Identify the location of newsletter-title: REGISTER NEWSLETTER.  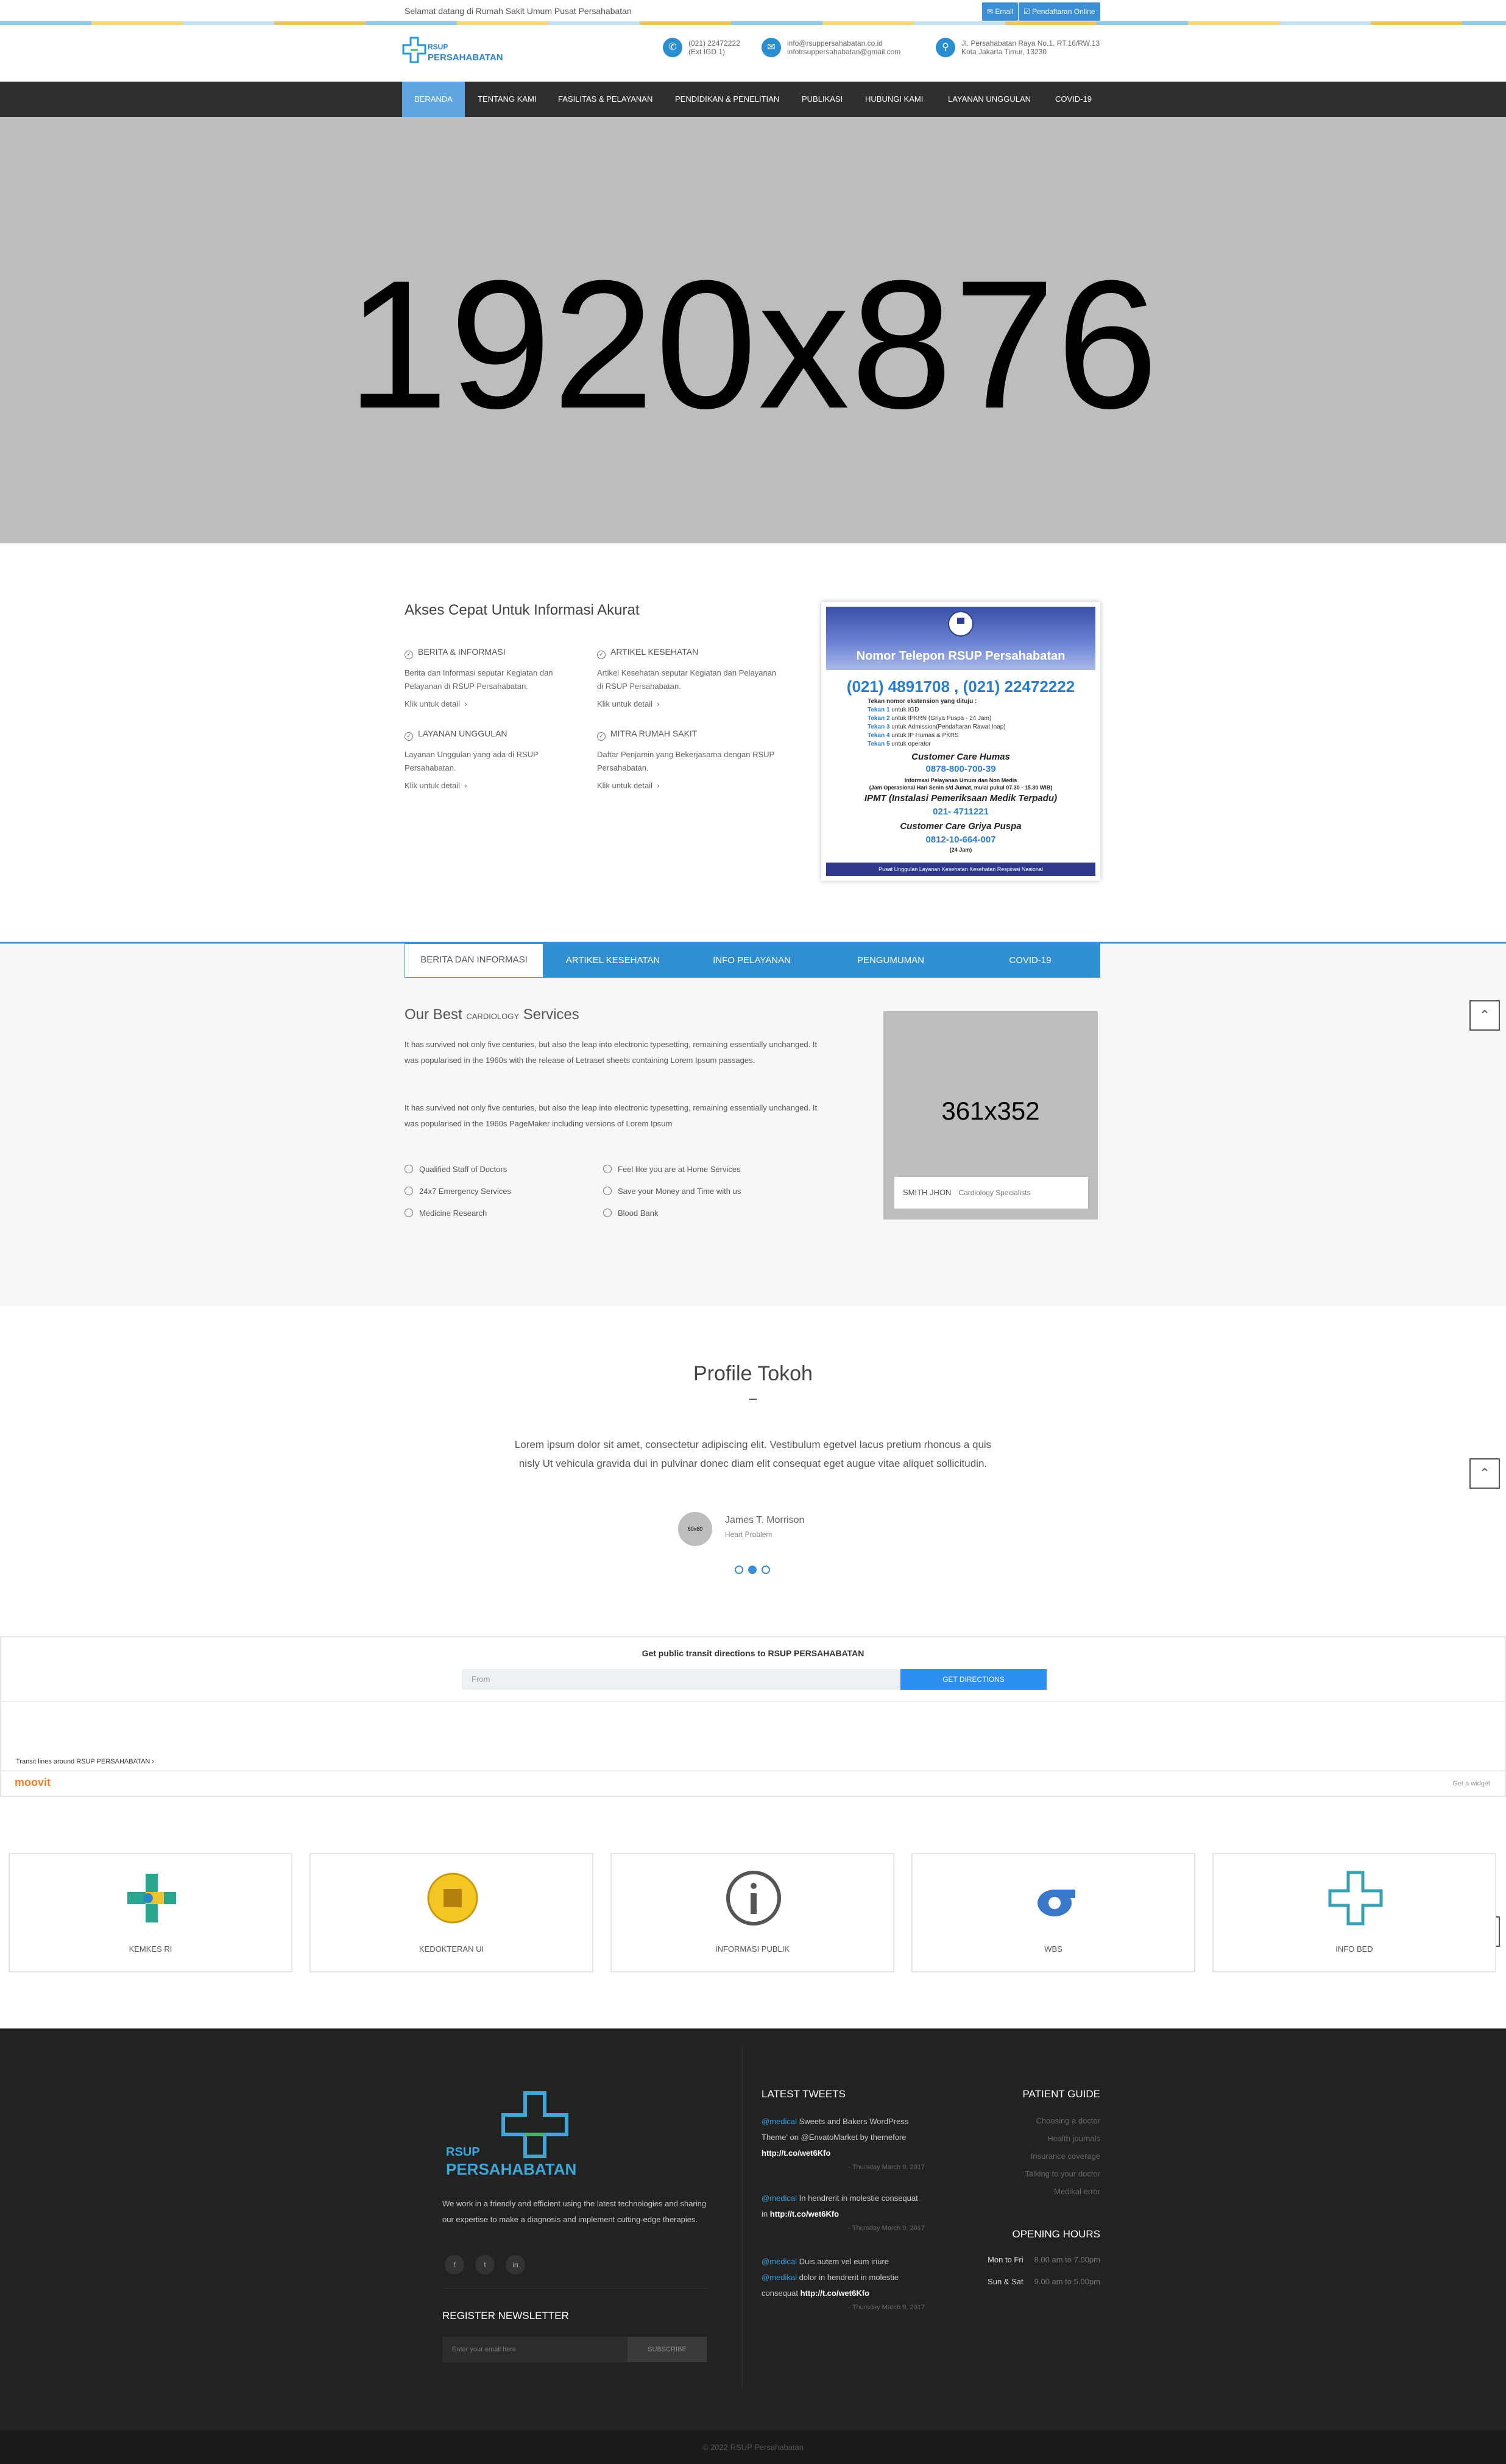
(505, 2315).